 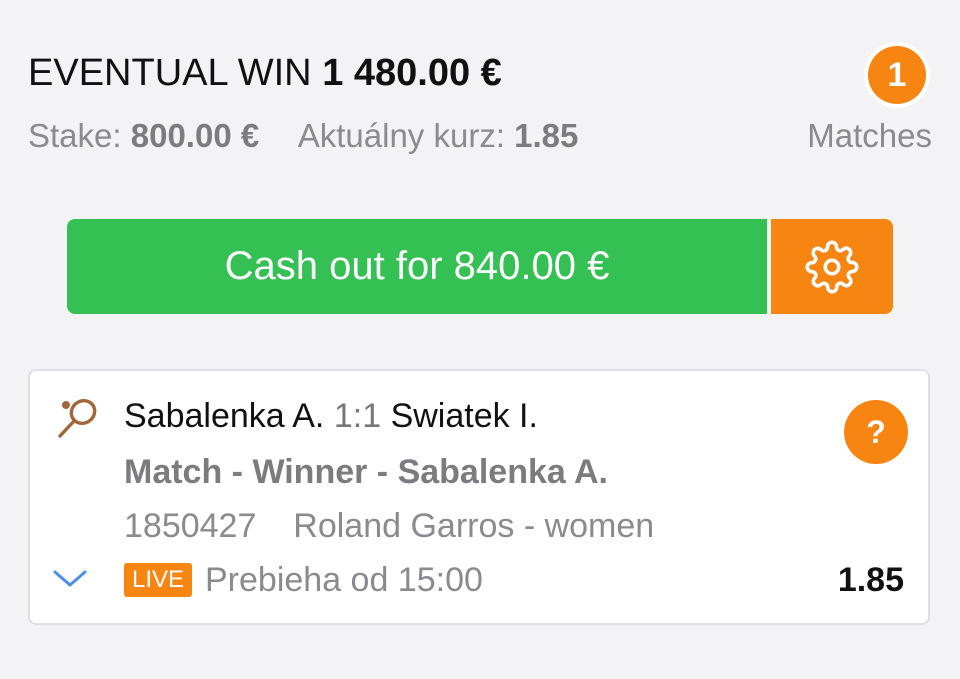 I want to click on stake-value: 800.00 €, so click(x=195, y=135).